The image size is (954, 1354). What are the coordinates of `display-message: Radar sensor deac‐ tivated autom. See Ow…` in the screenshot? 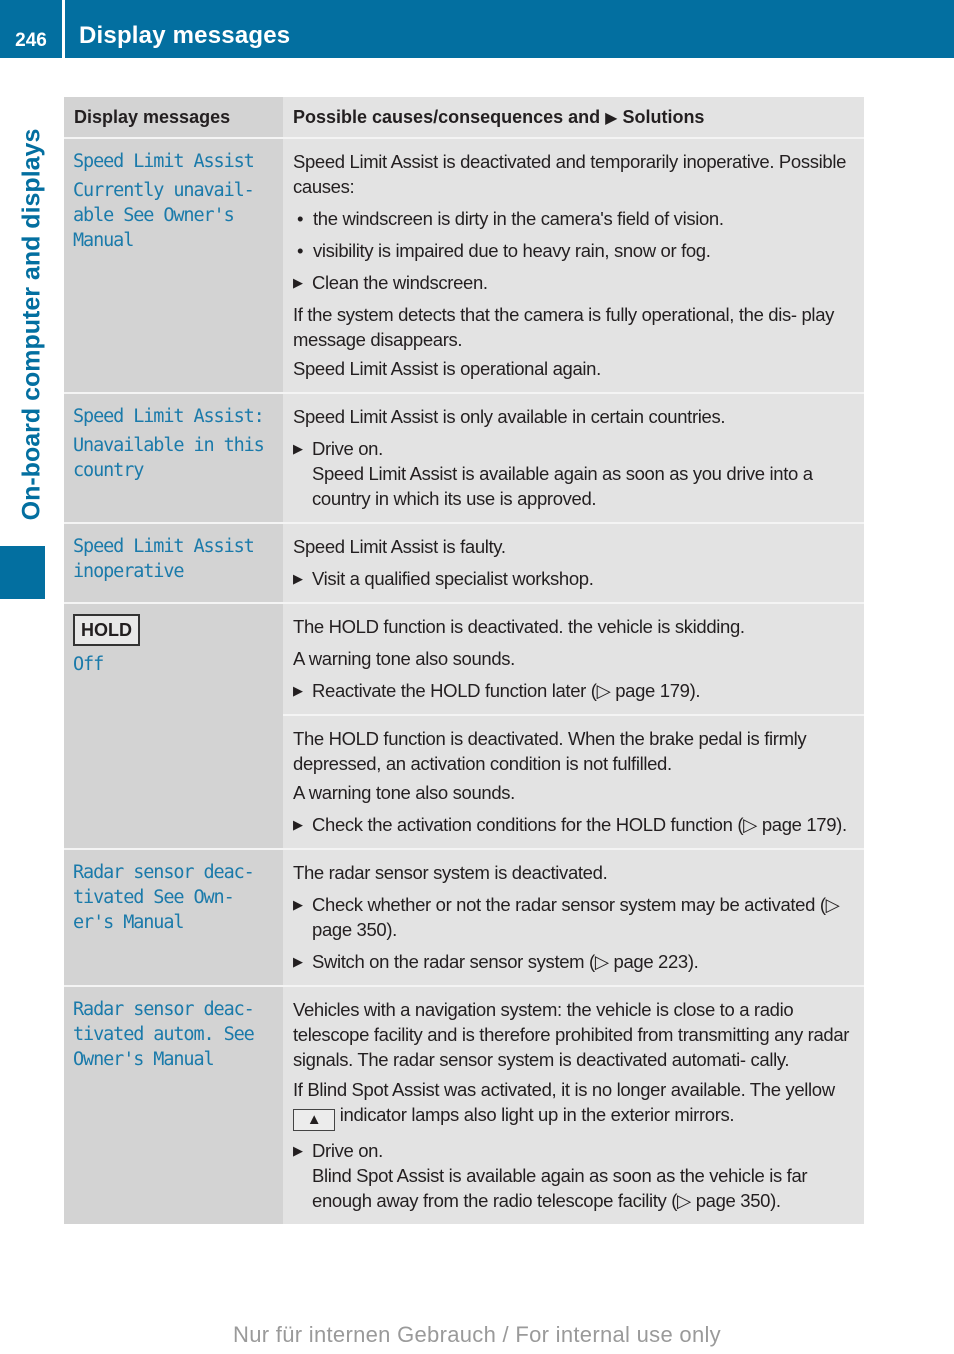 It's located at (173, 1104).